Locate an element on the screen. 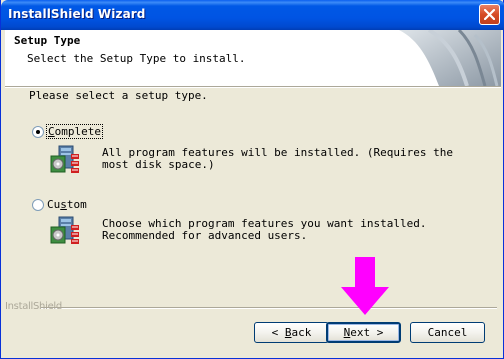 This screenshot has width=504, height=359. complete-radio-label: Complete is located at coordinates (74, 131).